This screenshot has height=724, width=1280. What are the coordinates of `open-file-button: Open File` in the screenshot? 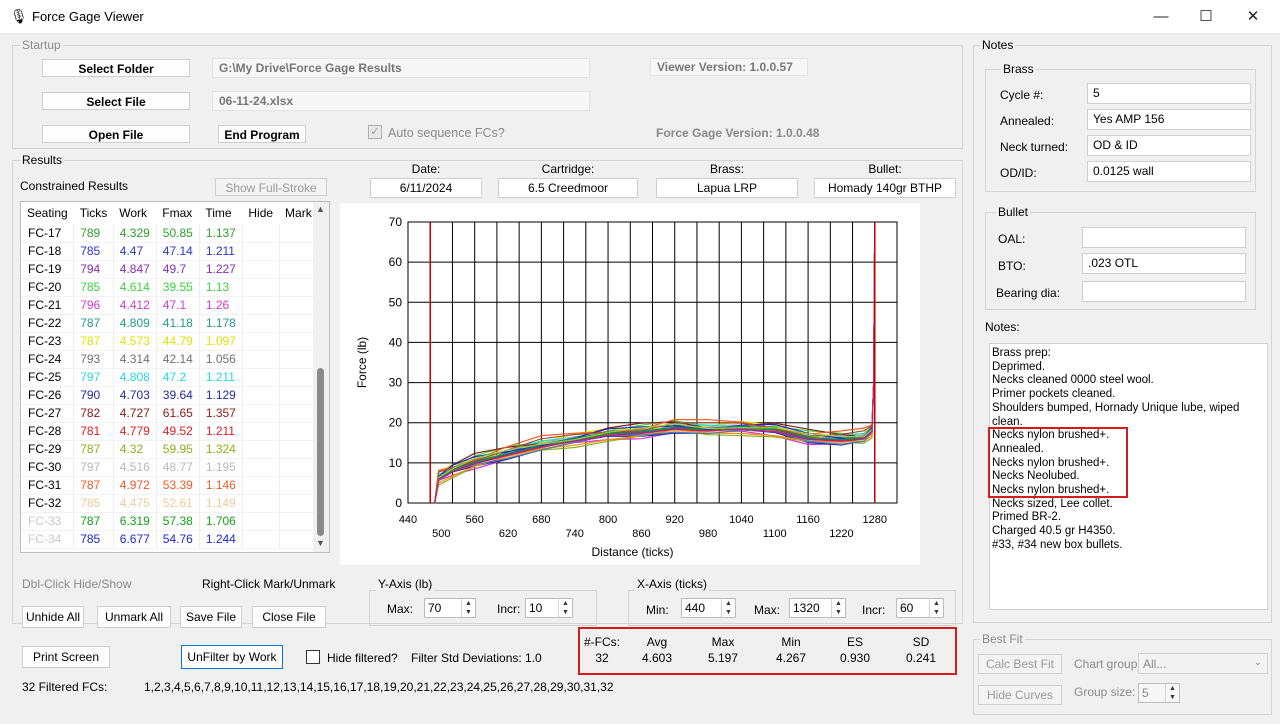 It's located at (116, 134).